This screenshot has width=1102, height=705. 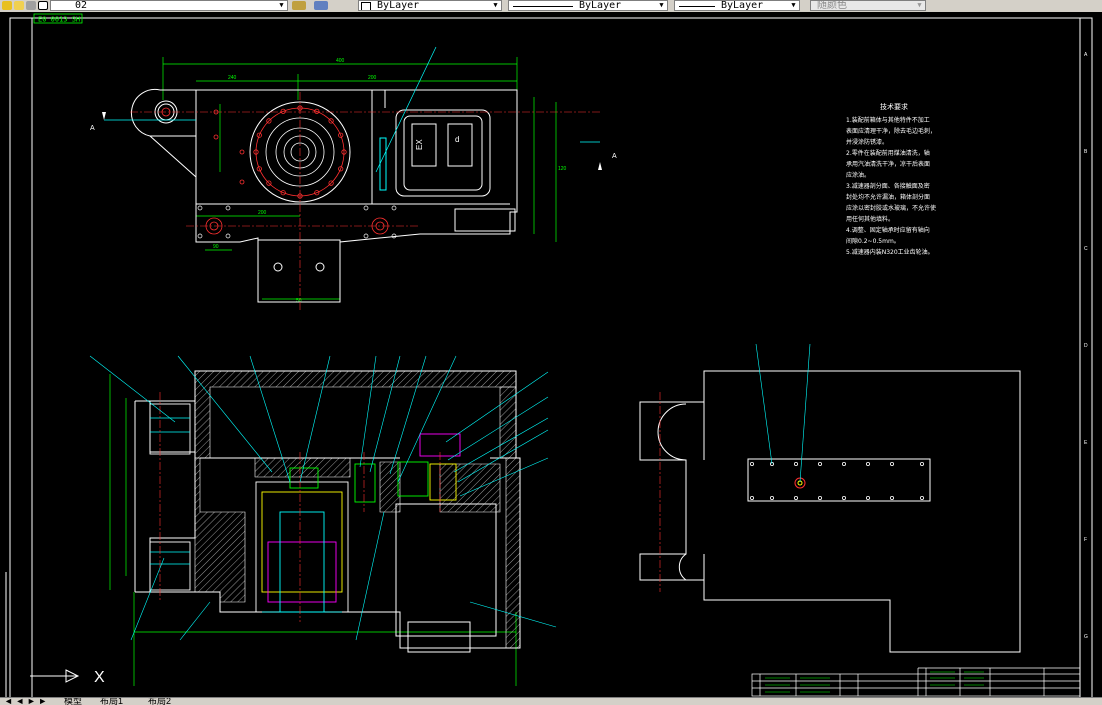 I want to click on grid-letter: G, so click(x=1086, y=637).